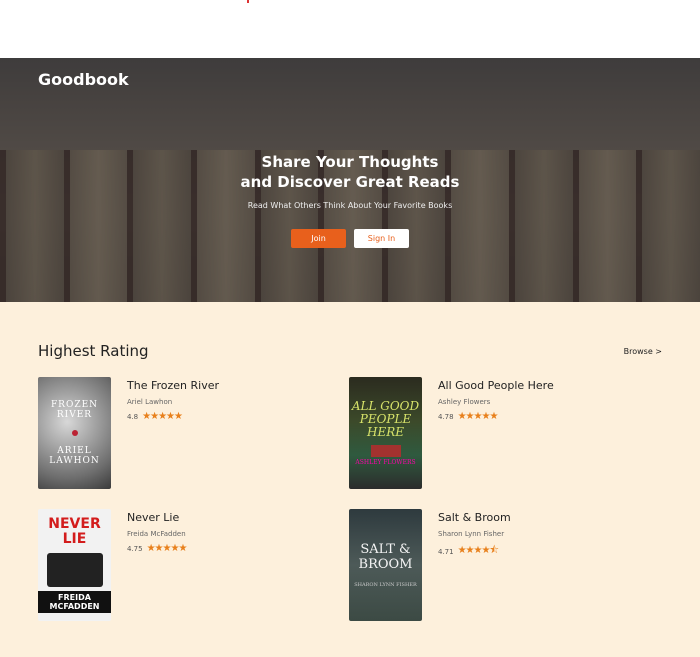 Image resolution: width=700 pixels, height=657 pixels. Describe the element at coordinates (385, 585) in the screenshot. I see `cover-author: SHARON LYNN FISHER` at that location.